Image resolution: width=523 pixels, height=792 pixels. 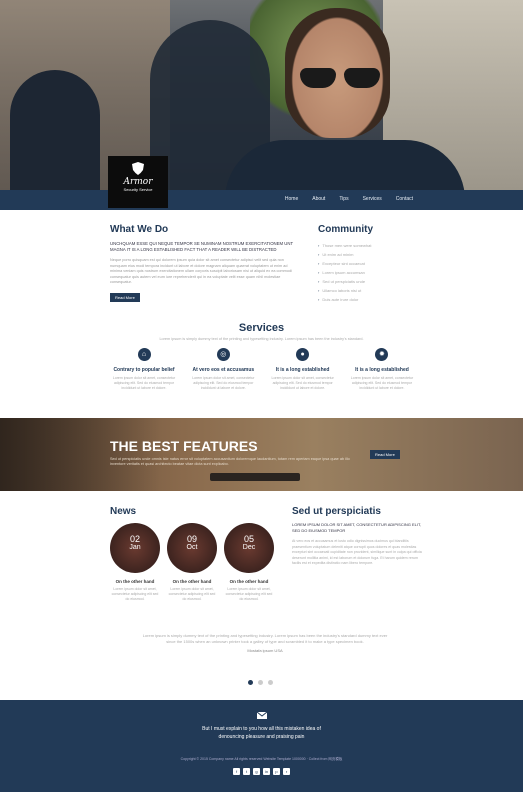 I want to click on news-month: Jan, so click(x=135, y=547).